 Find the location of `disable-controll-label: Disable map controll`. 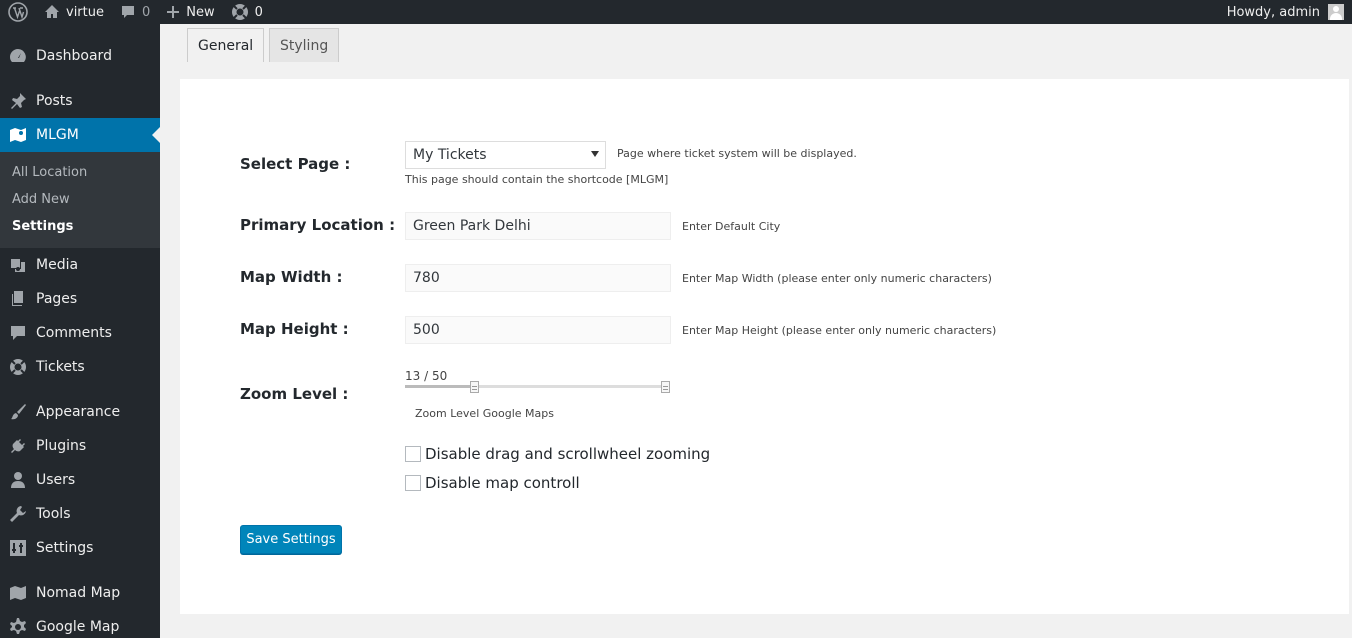

disable-controll-label: Disable map controll is located at coordinates (502, 483).